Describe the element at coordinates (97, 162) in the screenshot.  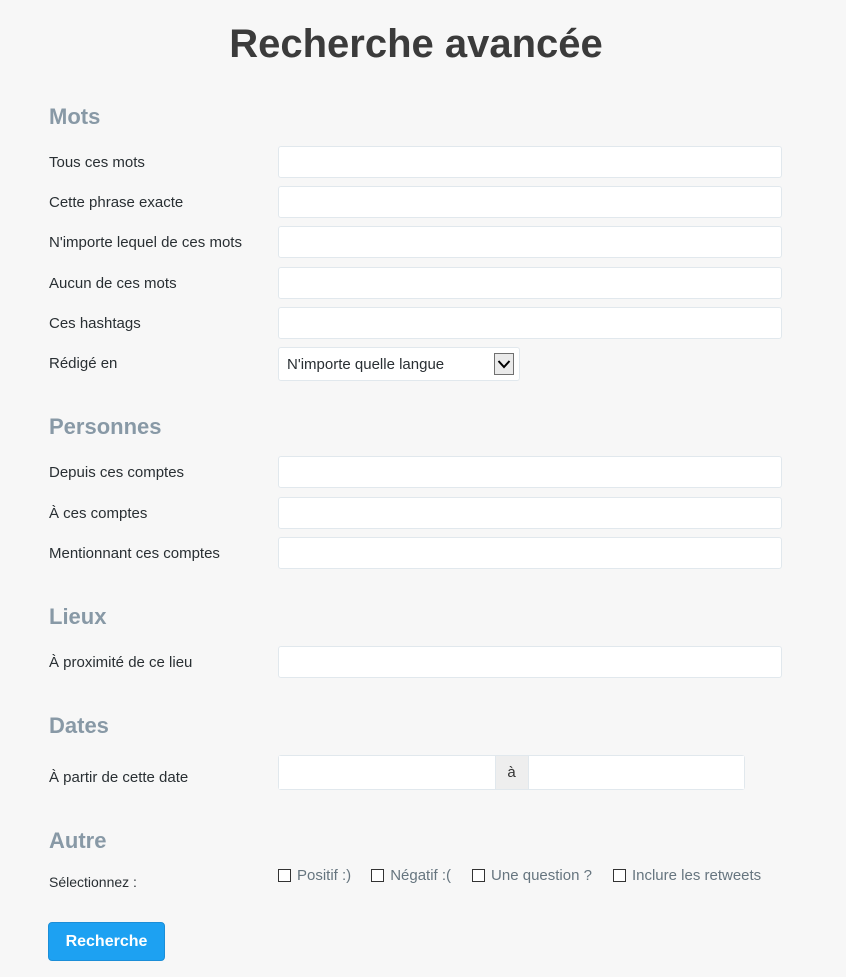
I see `all-words-label: Tous ces mots` at that location.